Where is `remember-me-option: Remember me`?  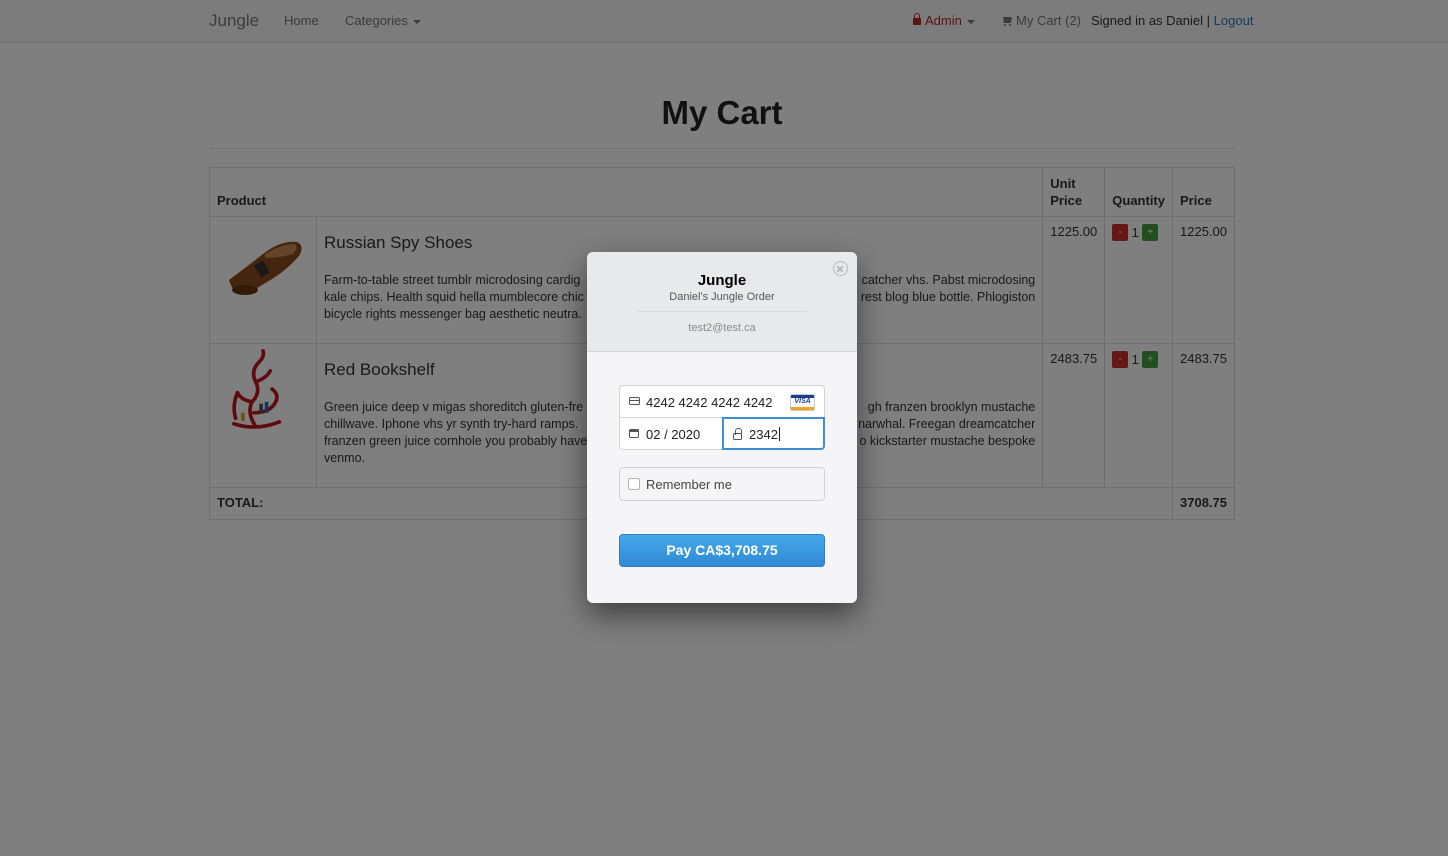 remember-me-option: Remember me is located at coordinates (722, 484).